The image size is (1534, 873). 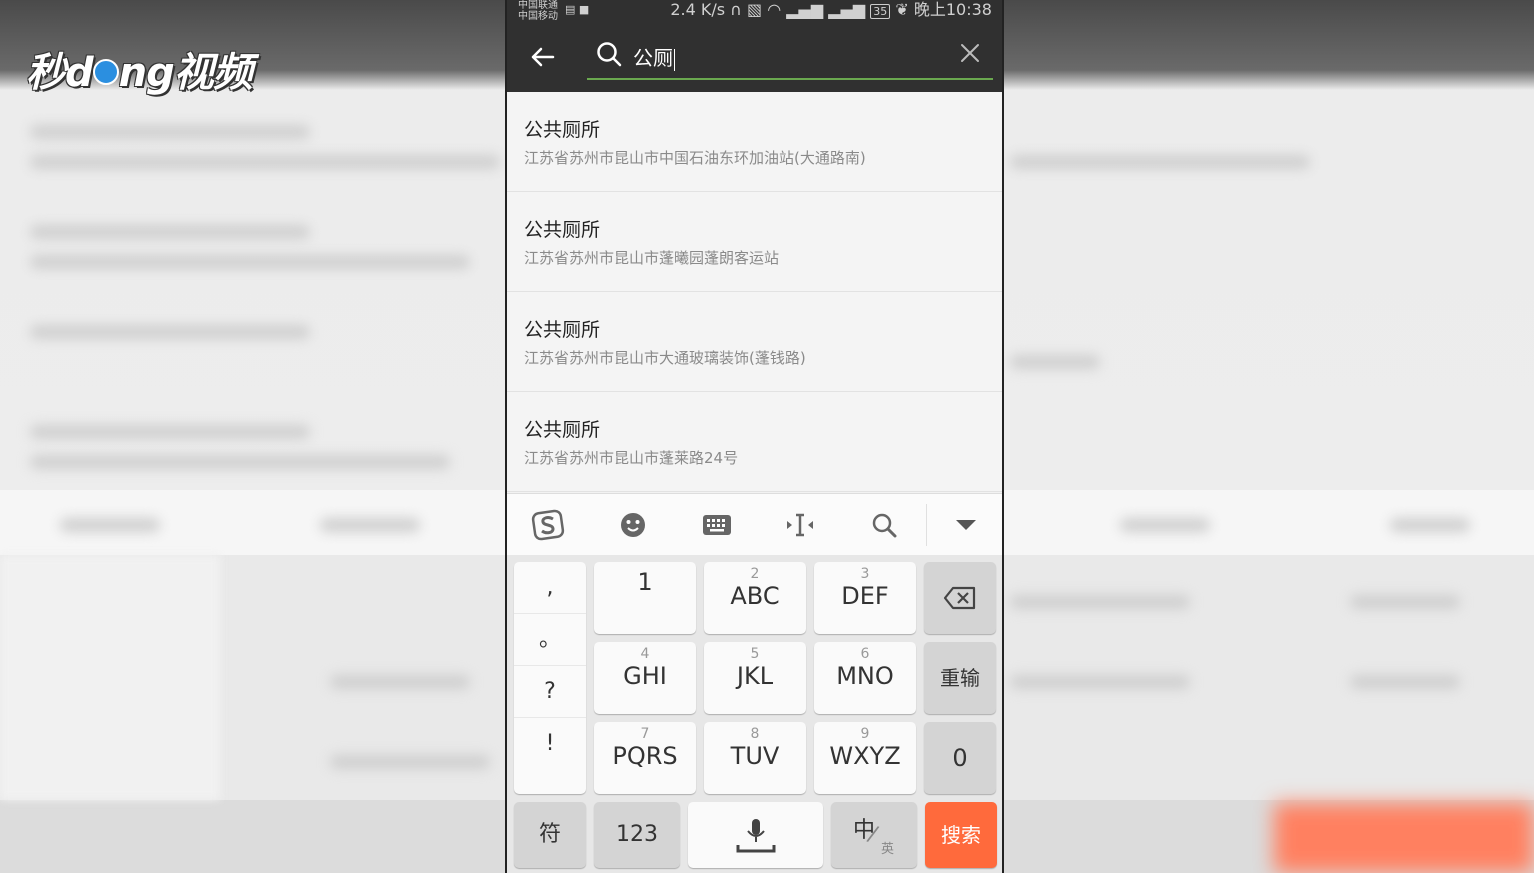 I want to click on backspace-key, so click(x=960, y=598).